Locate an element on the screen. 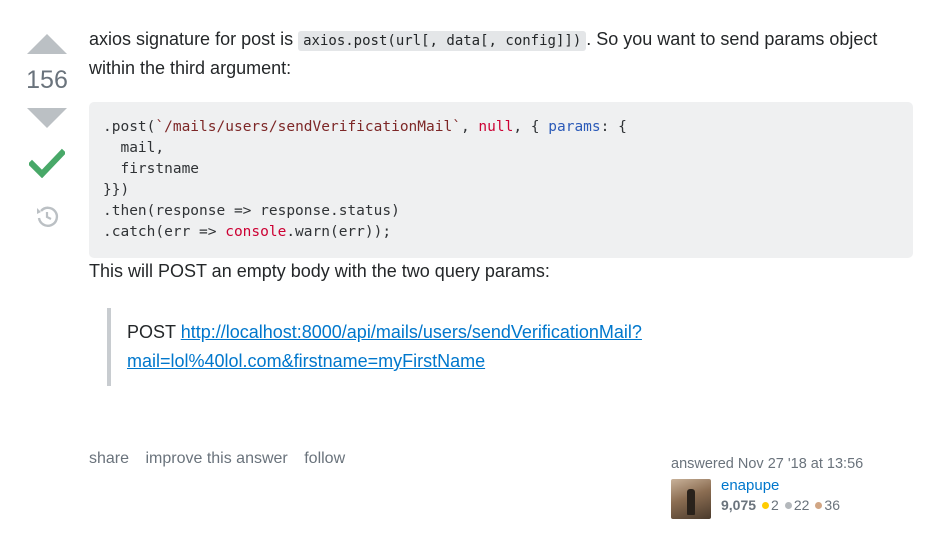 Image resolution: width=925 pixels, height=538 pixels. code-line: firstname is located at coordinates (151, 169).